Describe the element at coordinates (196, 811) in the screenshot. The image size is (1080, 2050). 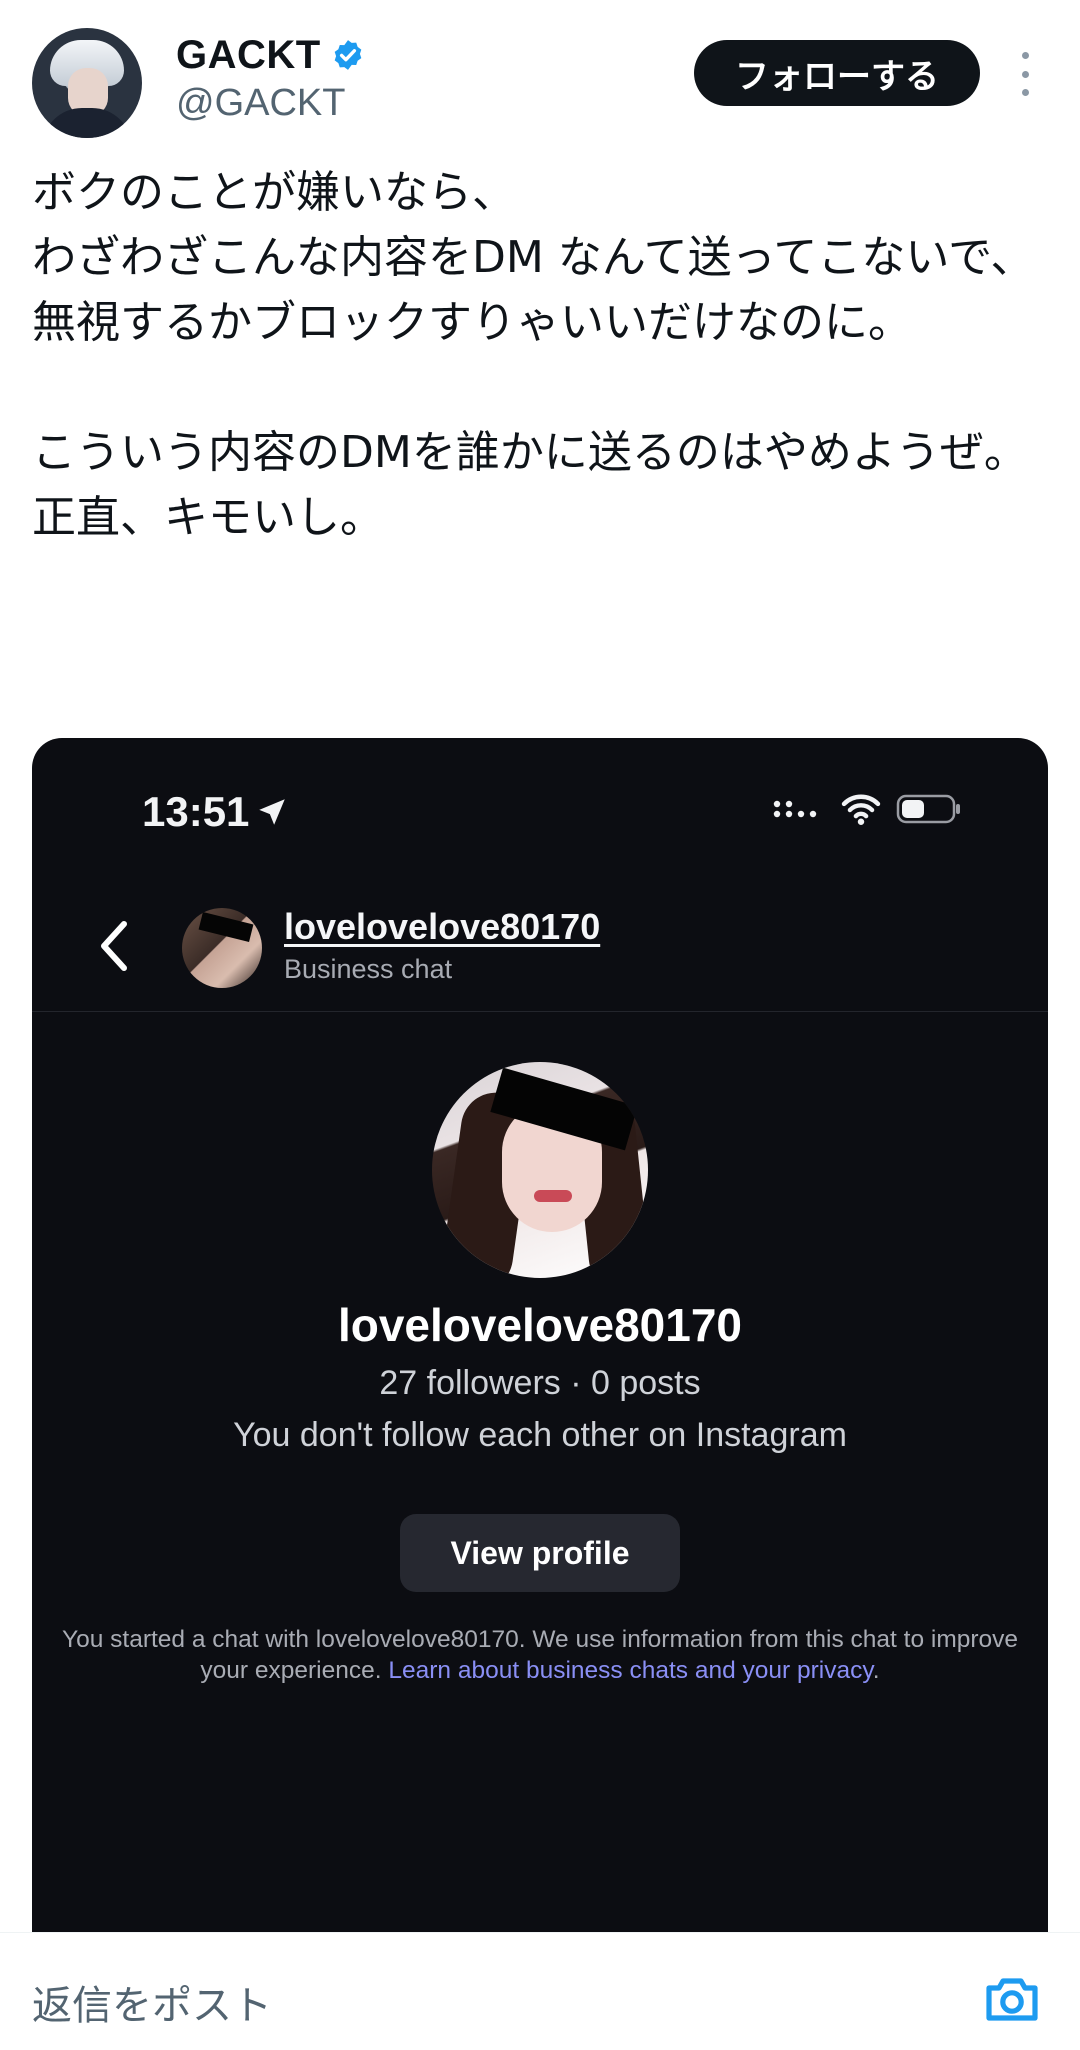
I see `status-time-text: 13:51` at that location.